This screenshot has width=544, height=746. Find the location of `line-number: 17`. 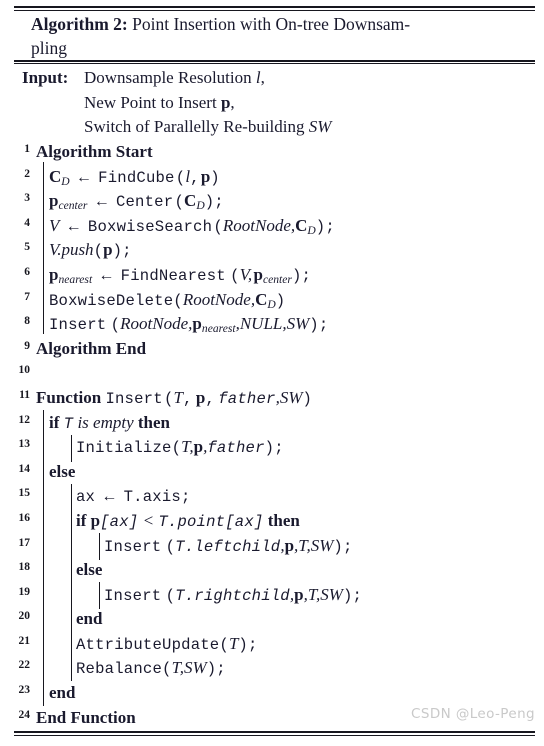

line-number: 17 is located at coordinates (24, 542).